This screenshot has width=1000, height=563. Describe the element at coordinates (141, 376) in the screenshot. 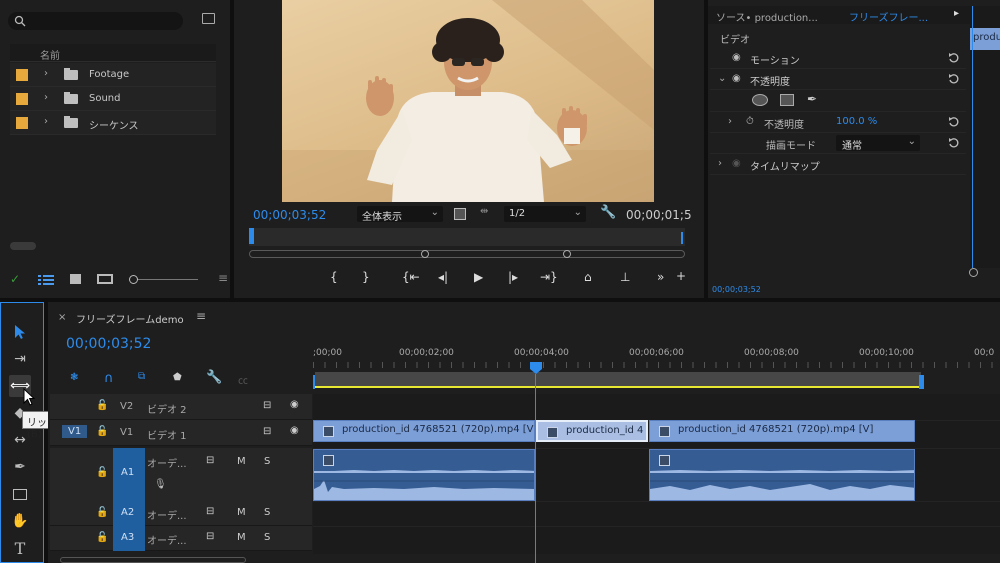

I see `linked-selection-icon: ⧉` at that location.